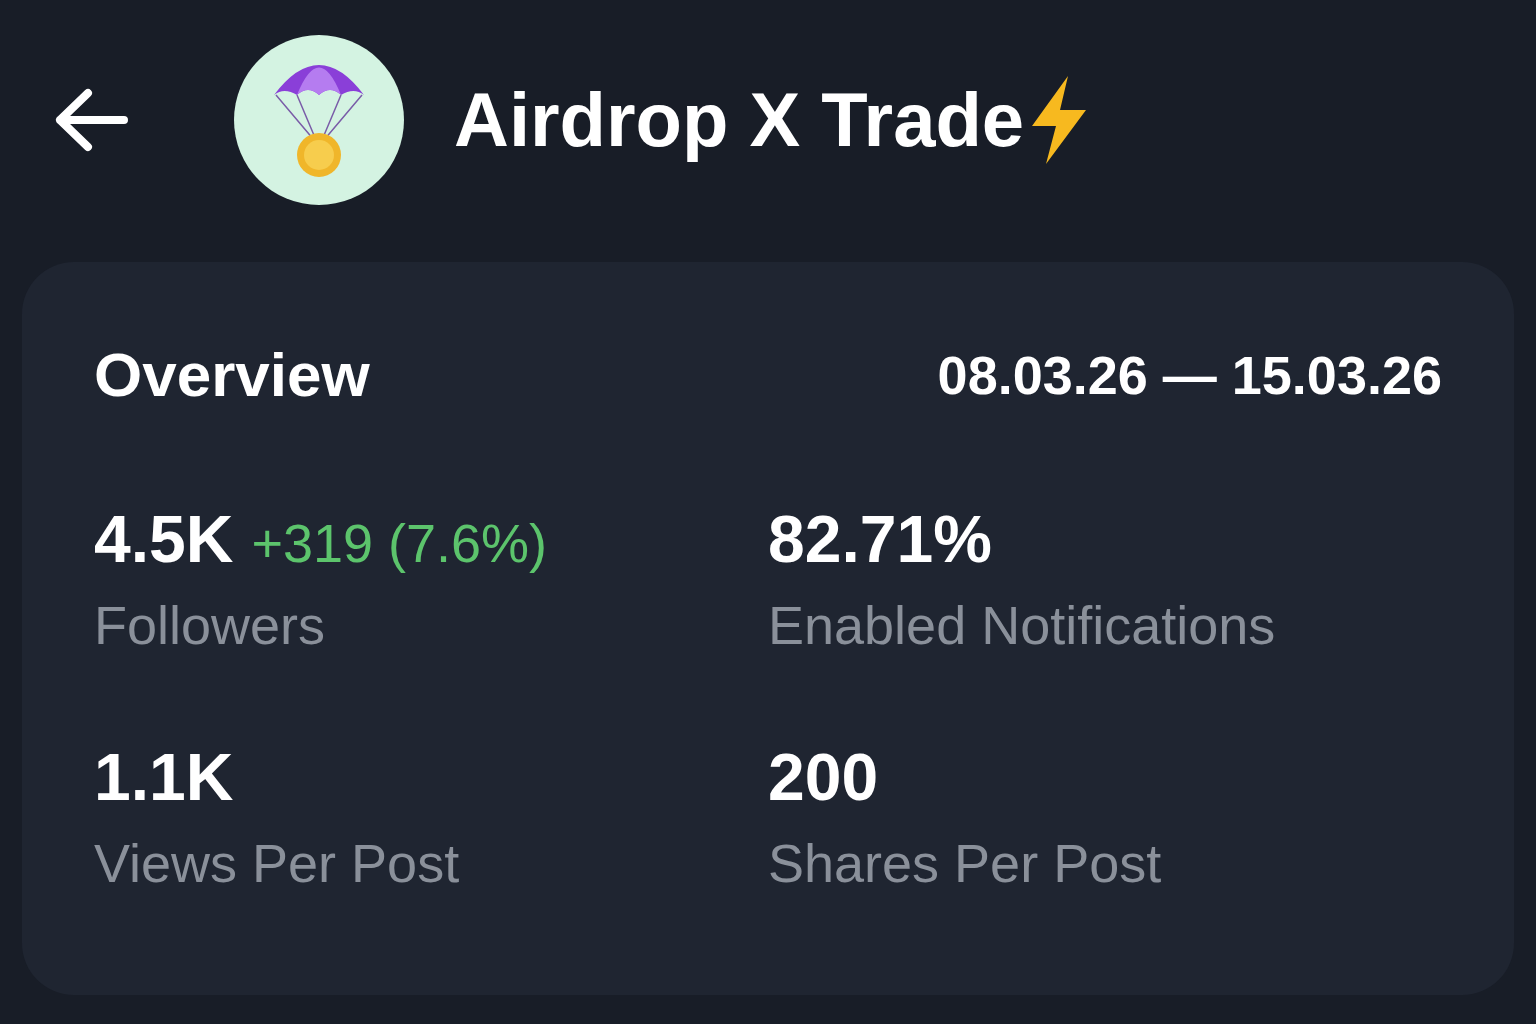 Image resolution: width=1536 pixels, height=1024 pixels. I want to click on stat-value: 1.1K, so click(164, 777).